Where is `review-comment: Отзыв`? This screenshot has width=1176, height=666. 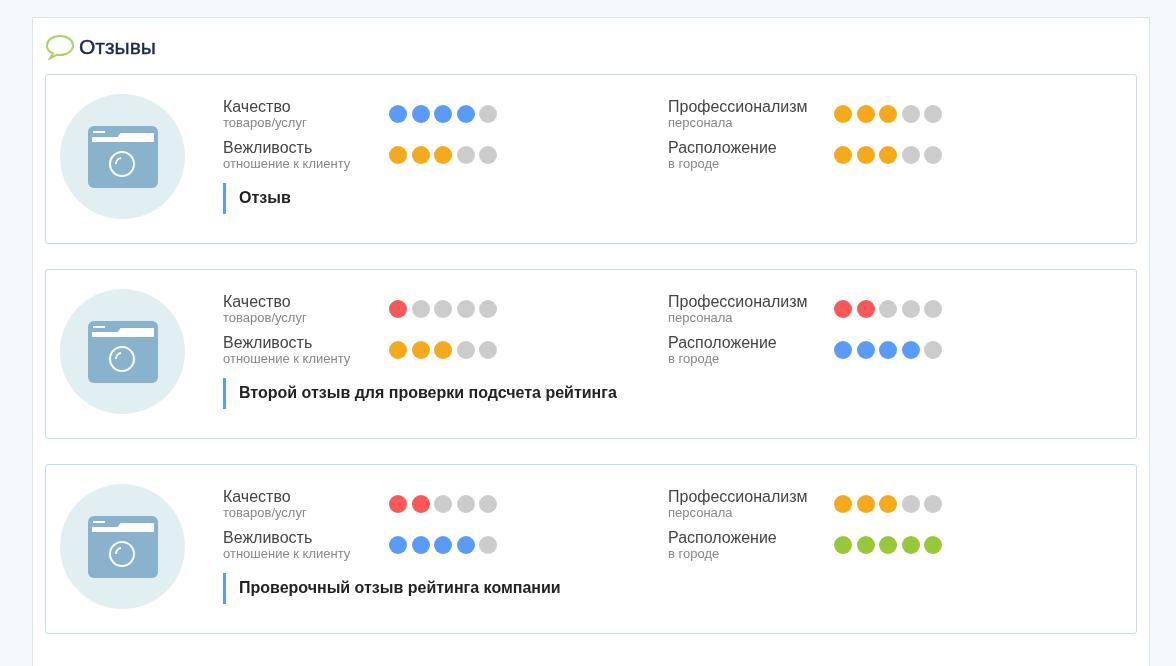
review-comment: Отзыв is located at coordinates (672, 198).